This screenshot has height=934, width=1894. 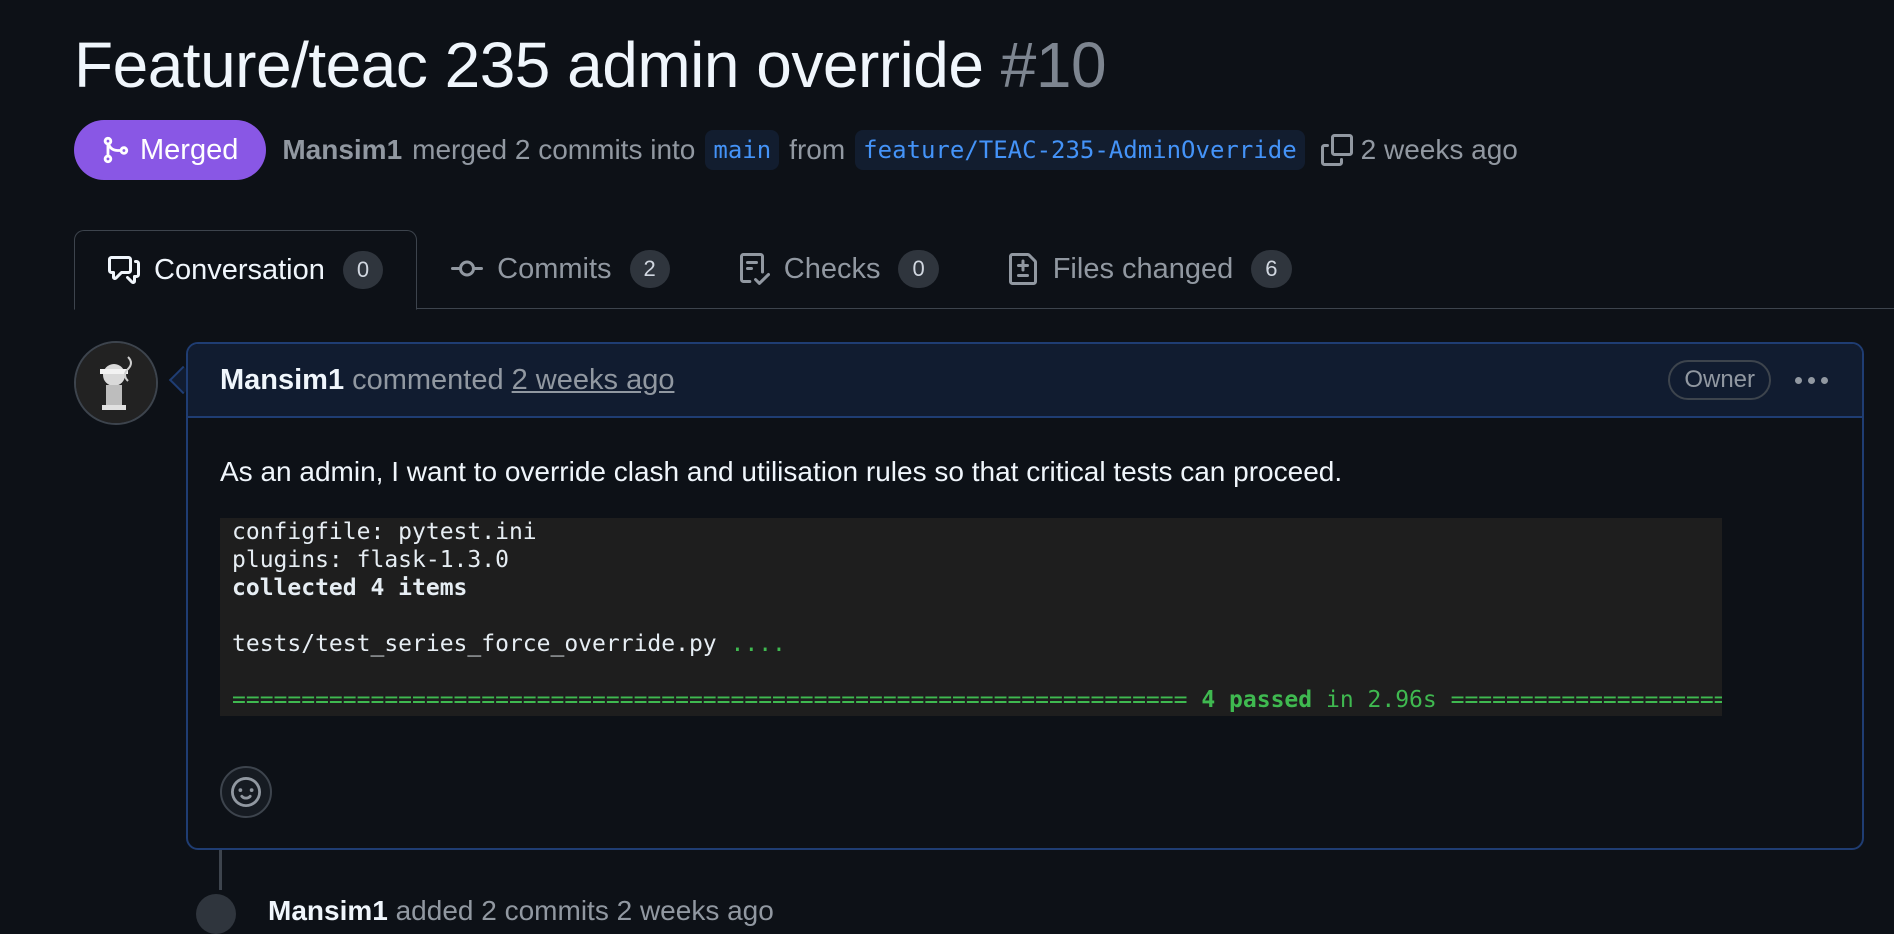 I want to click on code-passed: 4 passed, so click(x=1257, y=700).